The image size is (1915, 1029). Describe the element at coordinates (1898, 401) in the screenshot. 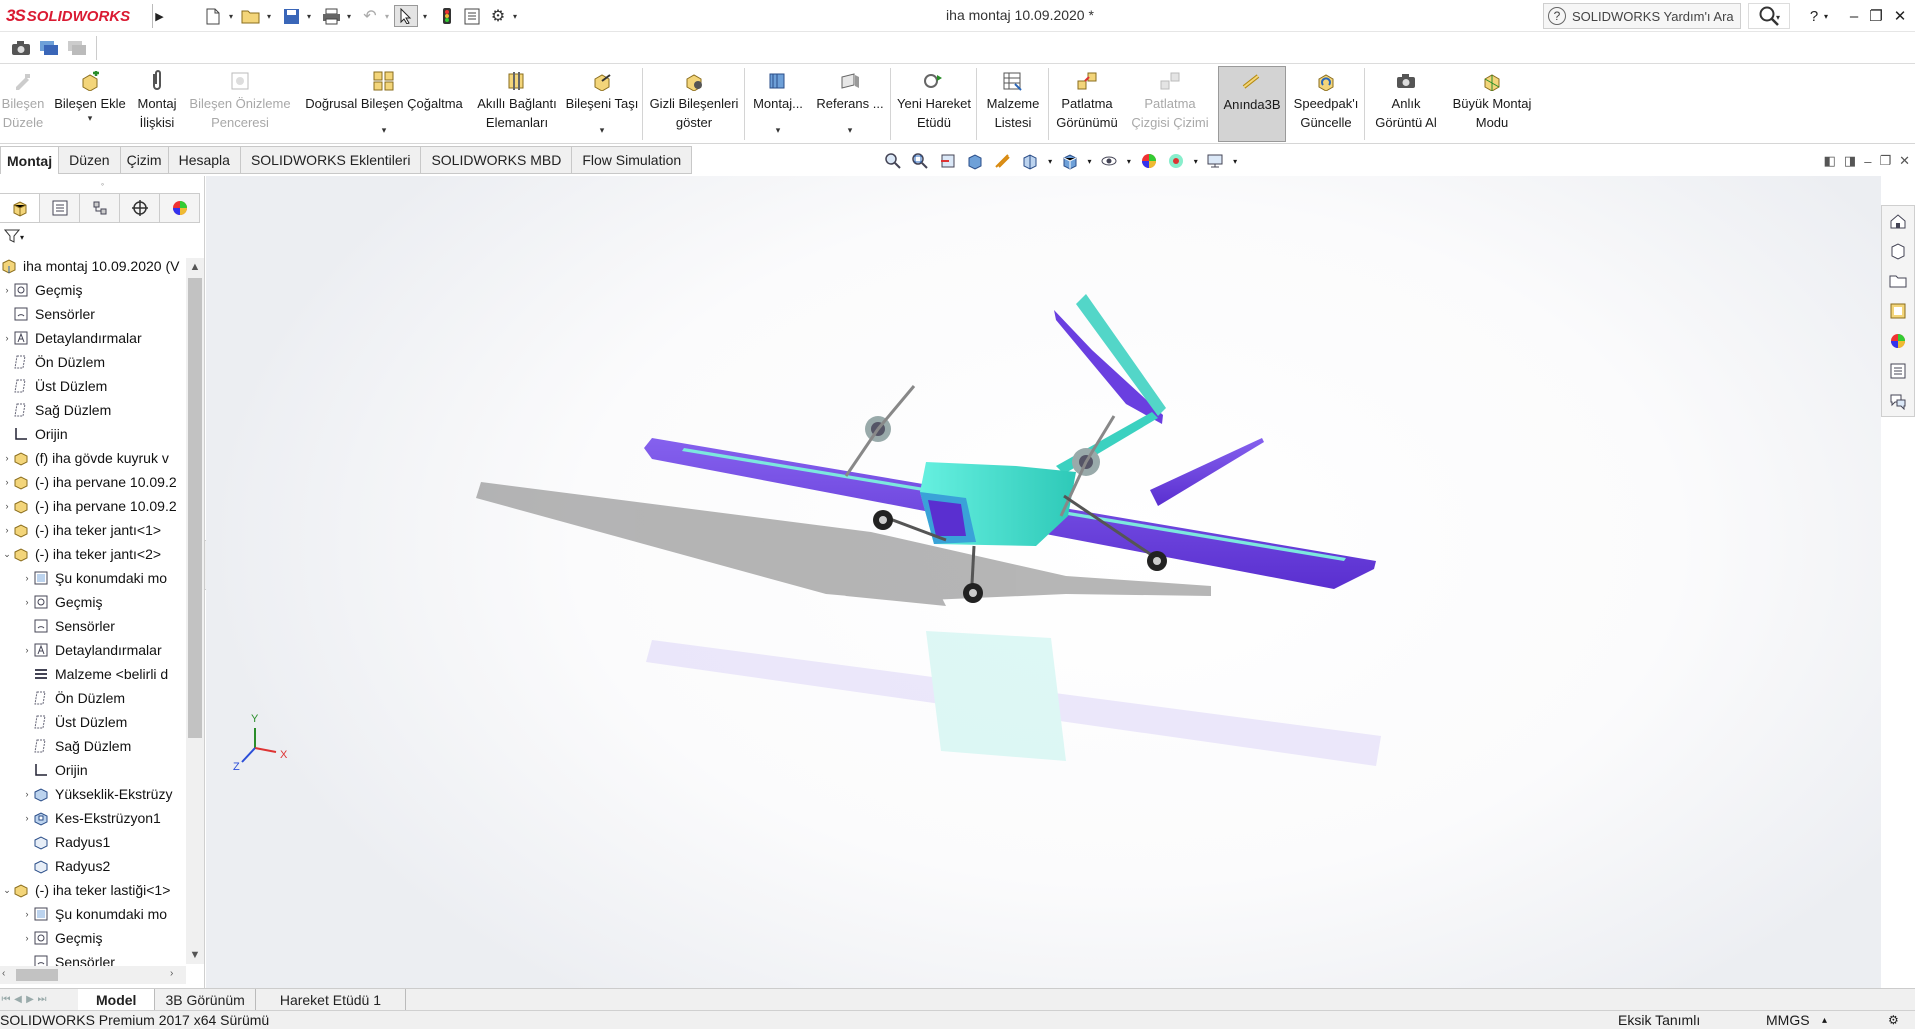

I see `forum-chat-icon` at that location.